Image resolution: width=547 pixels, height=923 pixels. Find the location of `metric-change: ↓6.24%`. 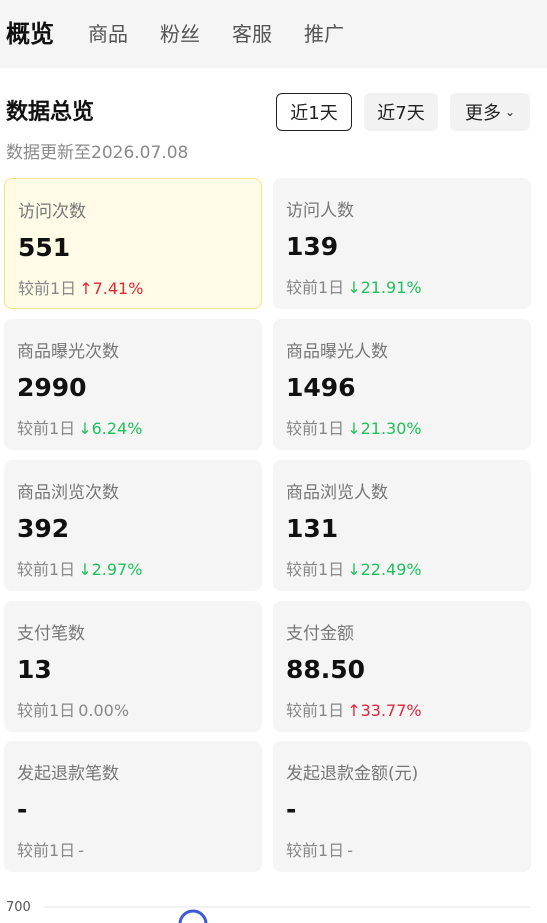

metric-change: ↓6.24% is located at coordinates (110, 428).